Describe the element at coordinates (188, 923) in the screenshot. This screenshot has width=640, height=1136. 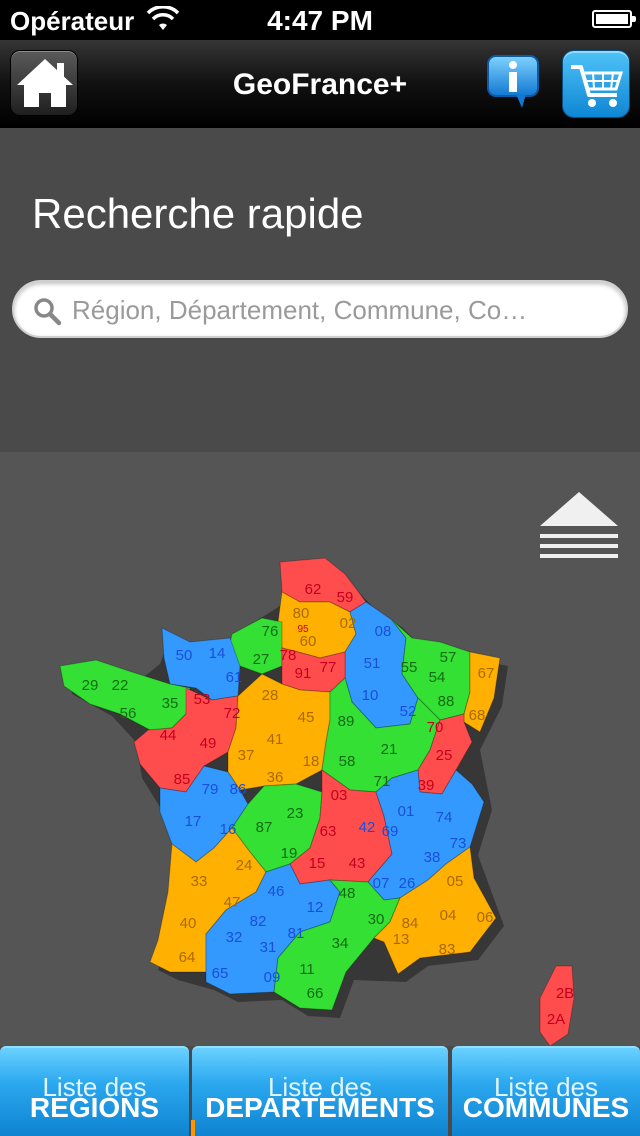
I see `department-label: 40` at that location.